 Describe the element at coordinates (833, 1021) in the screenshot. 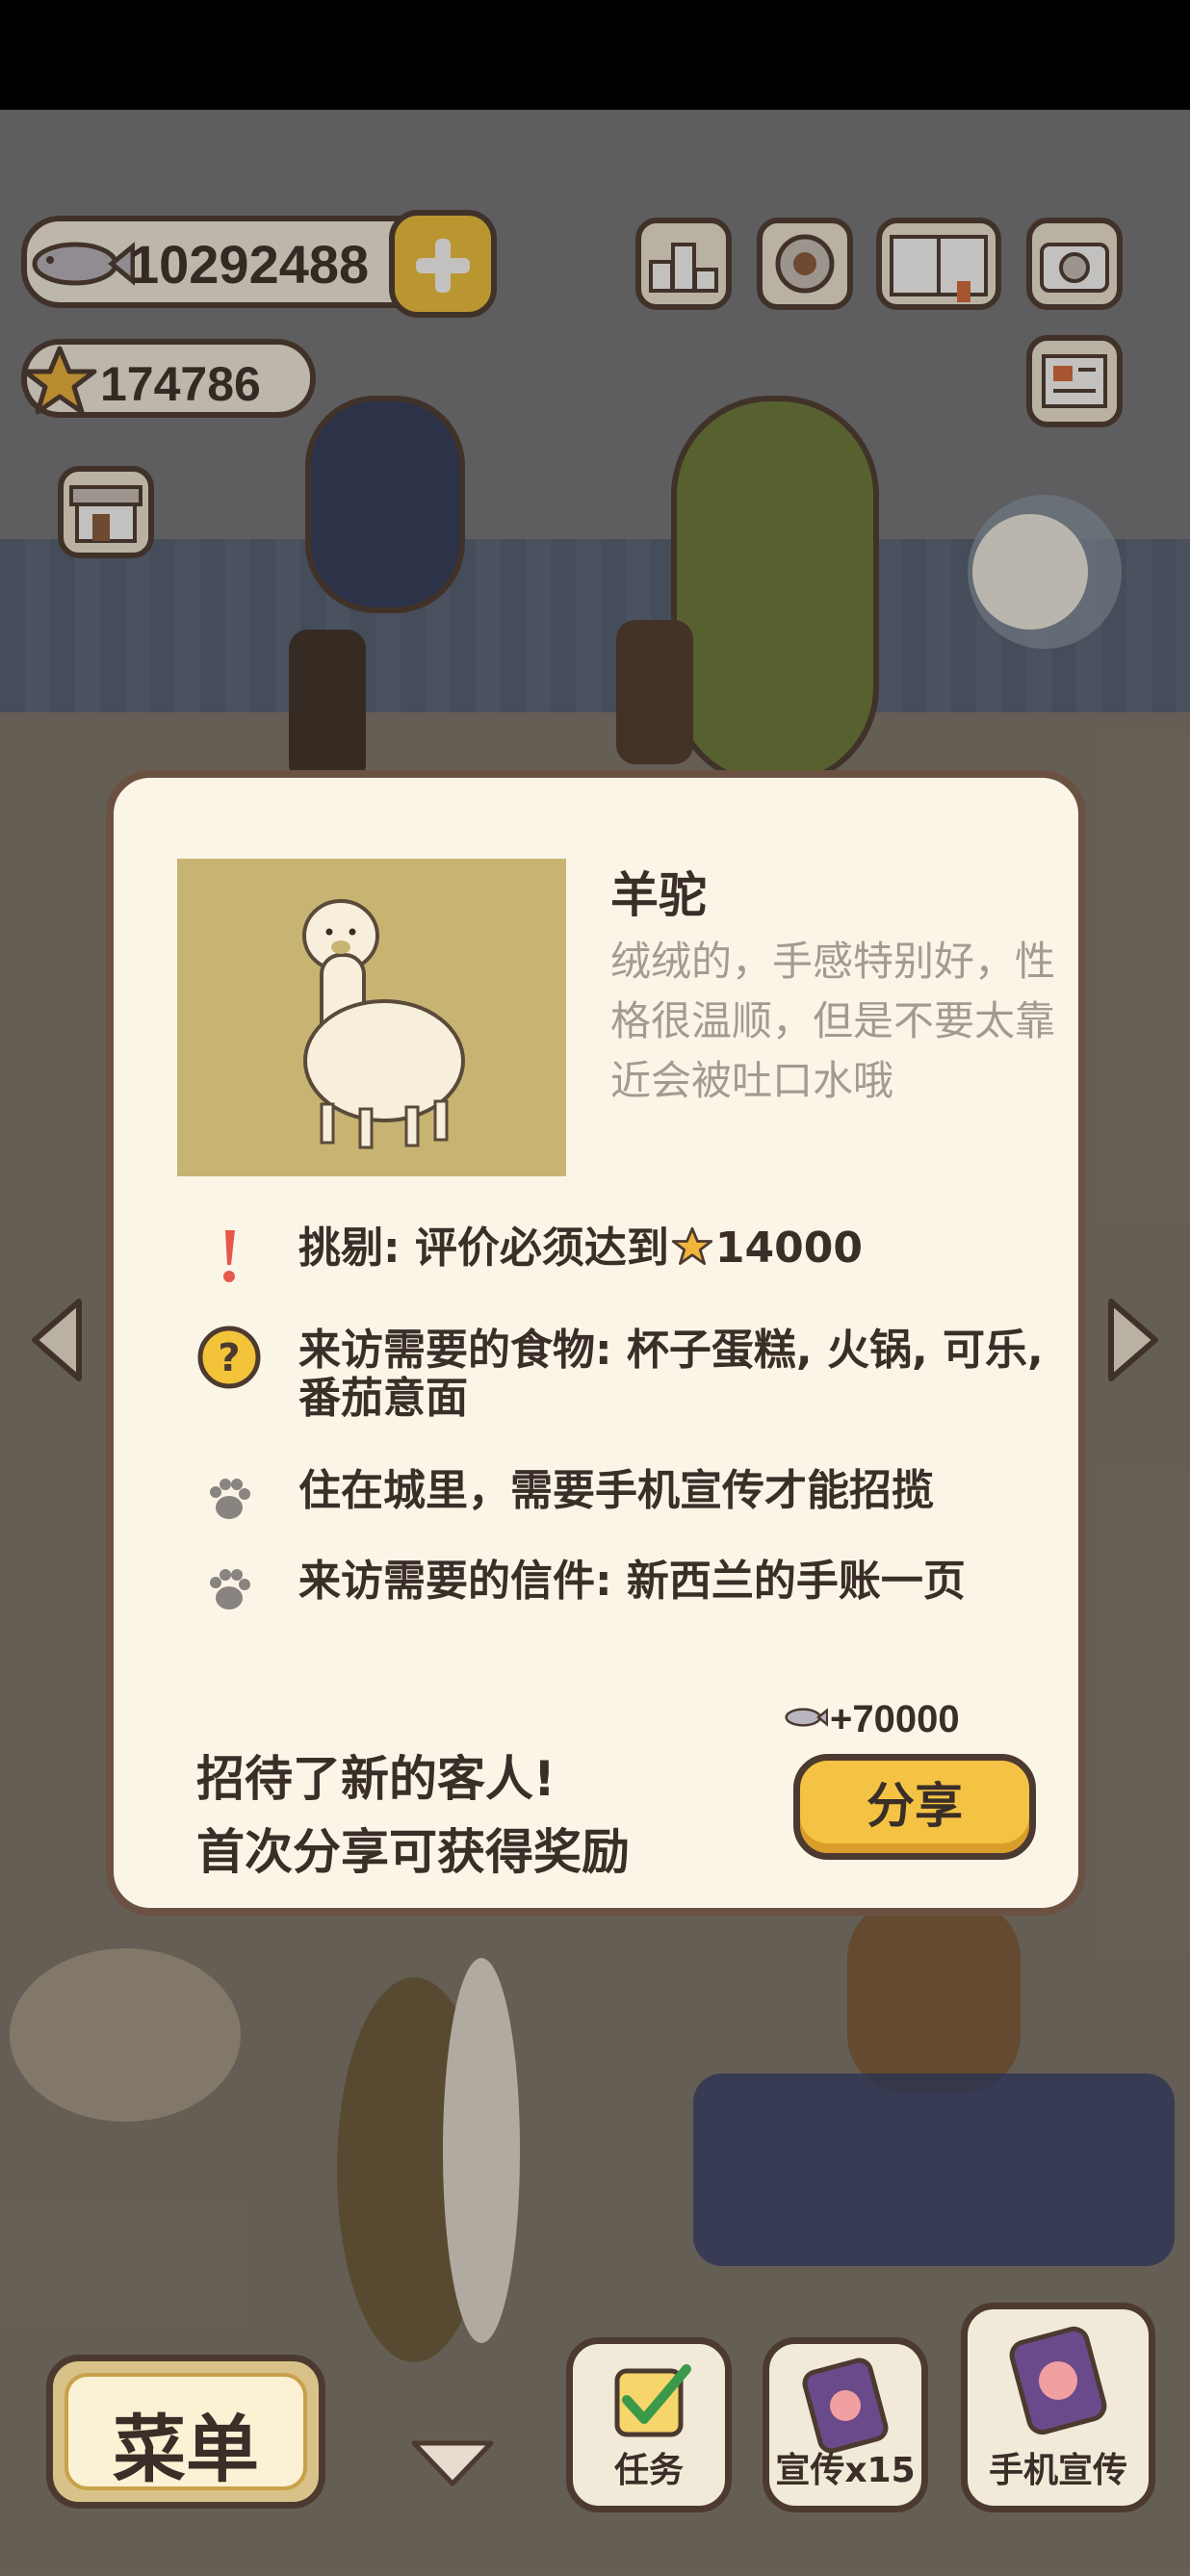

I see `animal-description: 绒绒的，手感特别好，性格很温顺，但是不要太靠近会被吐口水哦` at that location.